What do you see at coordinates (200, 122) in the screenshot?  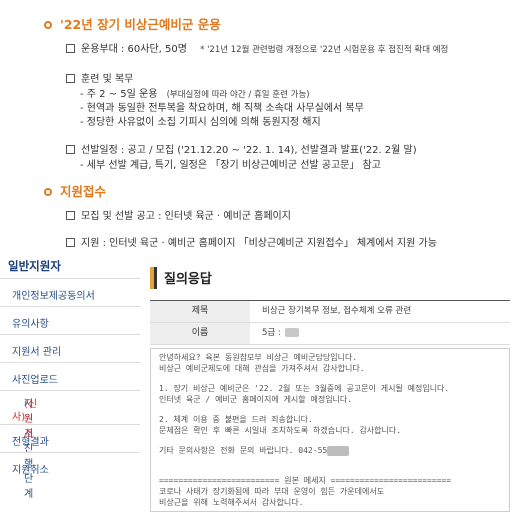 I see `info-line-cancel: - 정당한 사유없이 소집 기피시 심의에 의해 동원지정 해지` at bounding box center [200, 122].